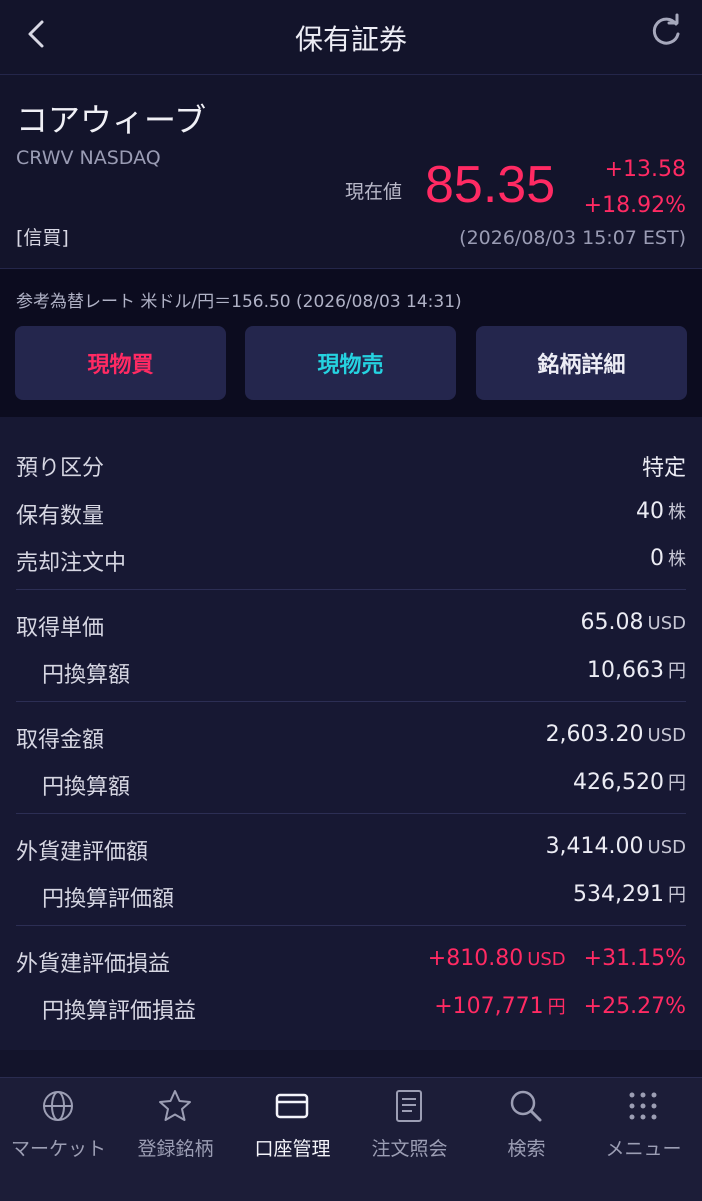 The width and height of the screenshot is (702, 1201). Describe the element at coordinates (409, 1106) in the screenshot. I see `document-icon` at that location.